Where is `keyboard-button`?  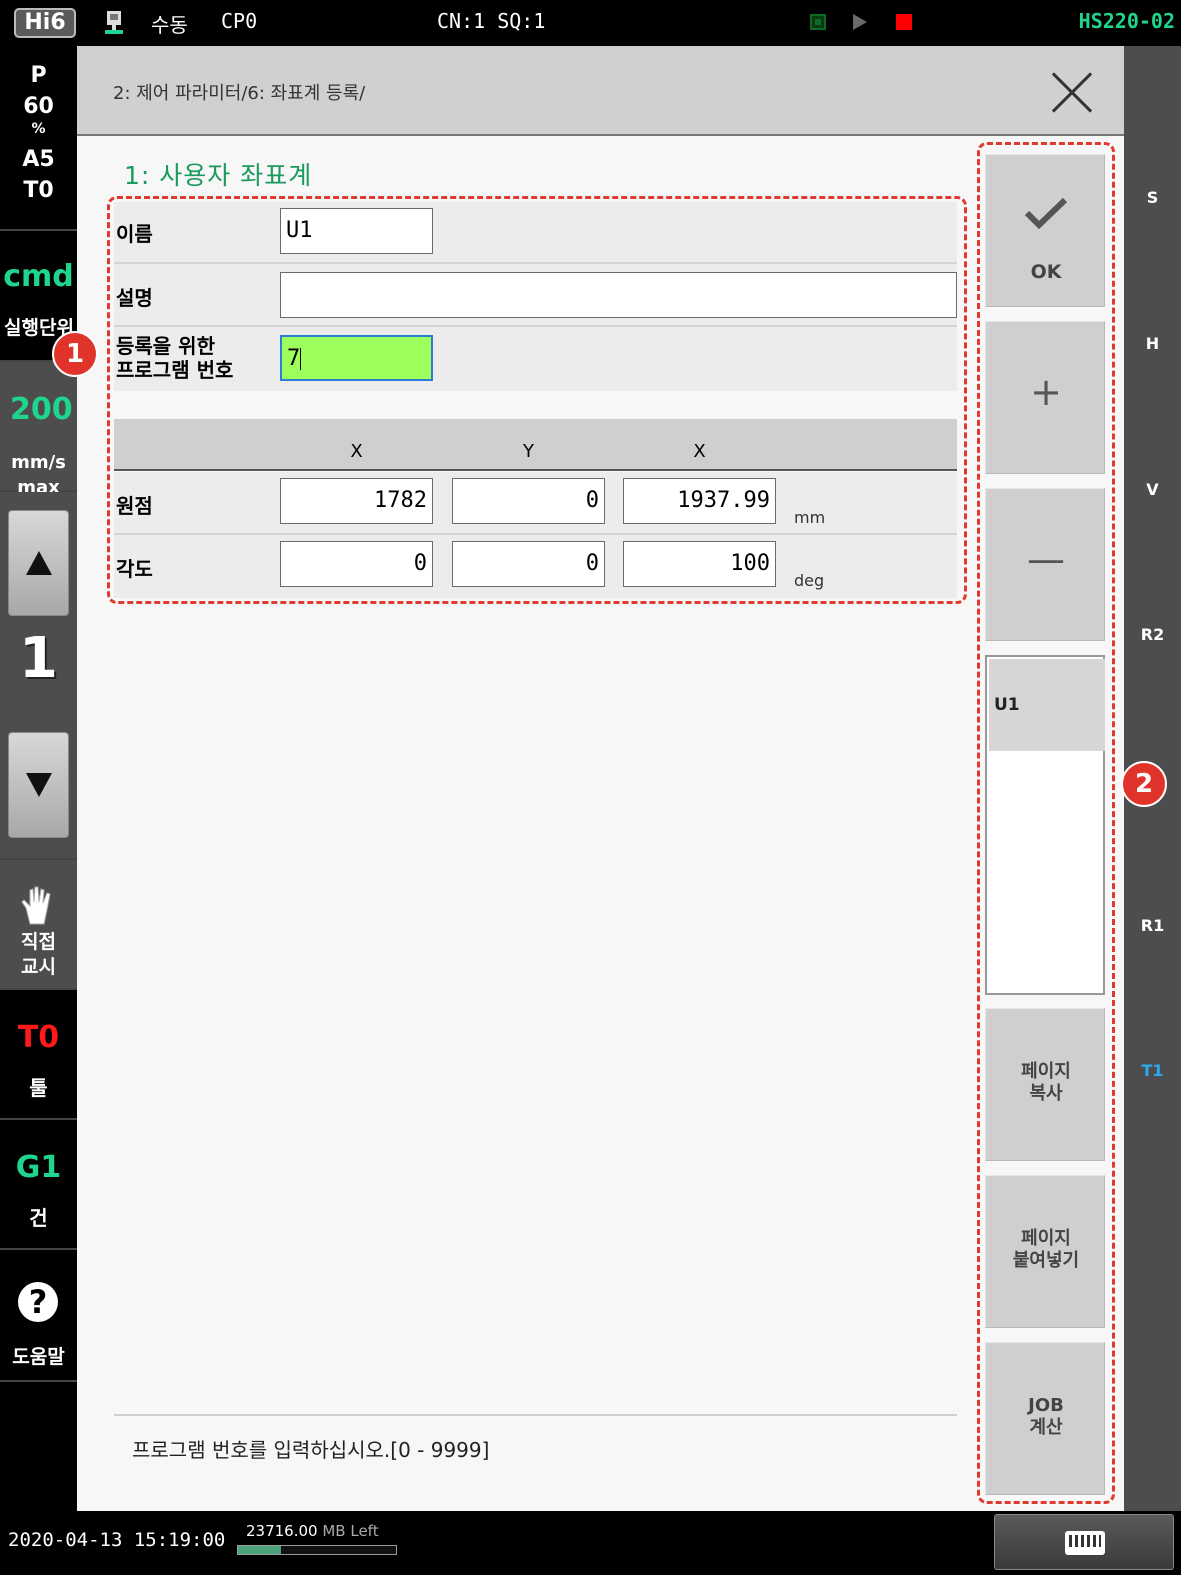 keyboard-button is located at coordinates (1084, 1542).